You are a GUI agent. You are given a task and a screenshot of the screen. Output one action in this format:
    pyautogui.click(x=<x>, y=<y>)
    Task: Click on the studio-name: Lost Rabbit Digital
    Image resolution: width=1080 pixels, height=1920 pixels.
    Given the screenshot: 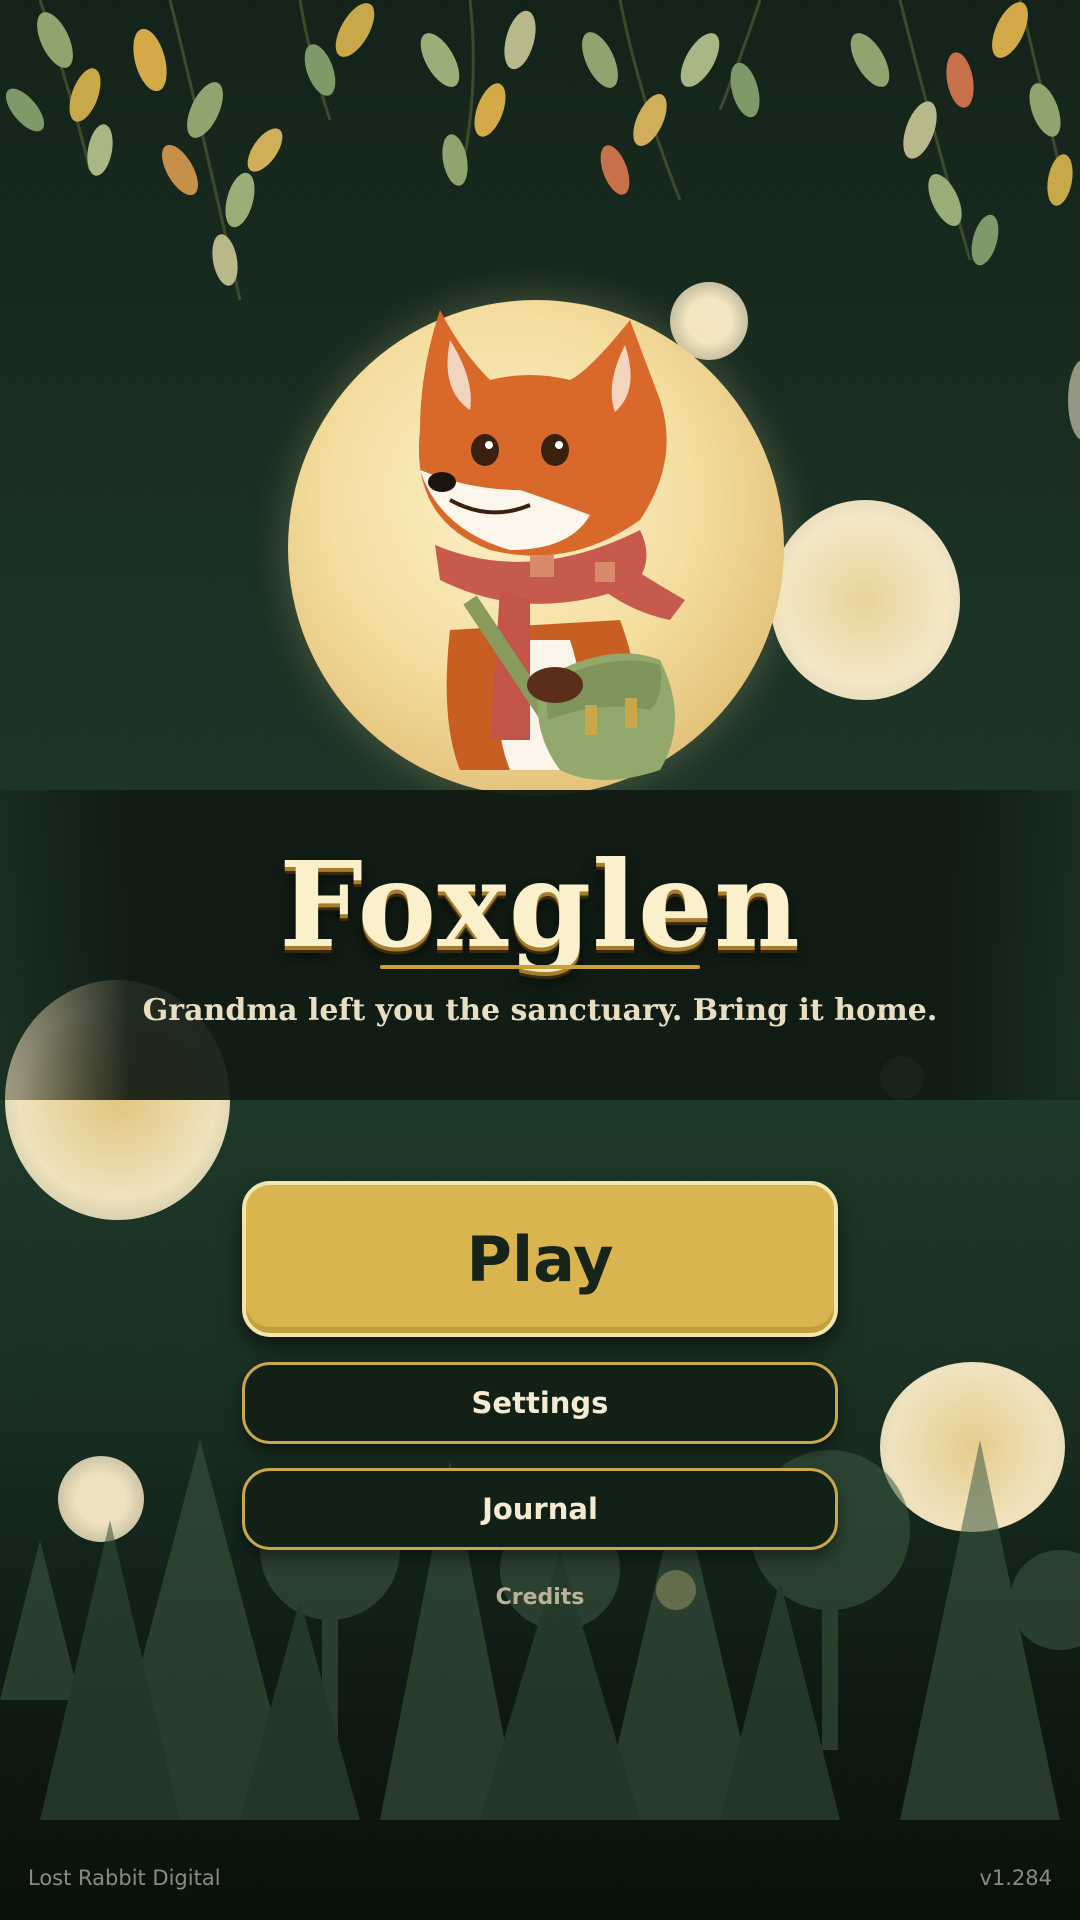 What is the action you would take?
    pyautogui.click(x=124, y=1878)
    